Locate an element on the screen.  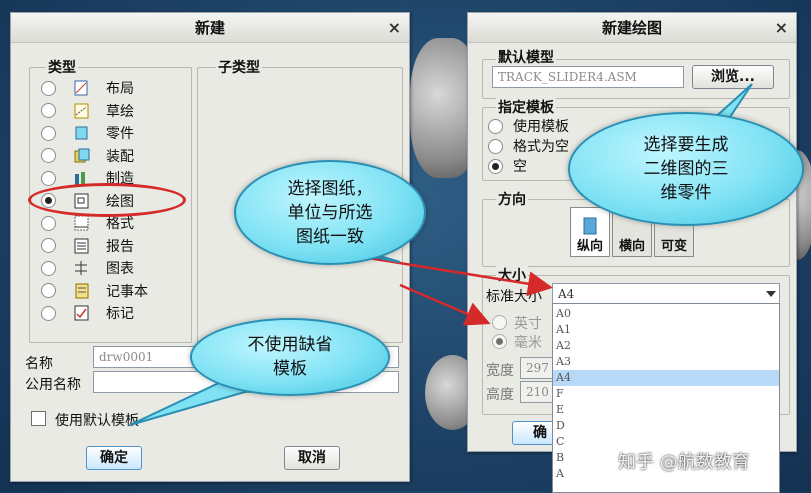
callout-select-paper: 选择图纸， 单位与所选 图纸一致 is located at coordinates (330, 212).